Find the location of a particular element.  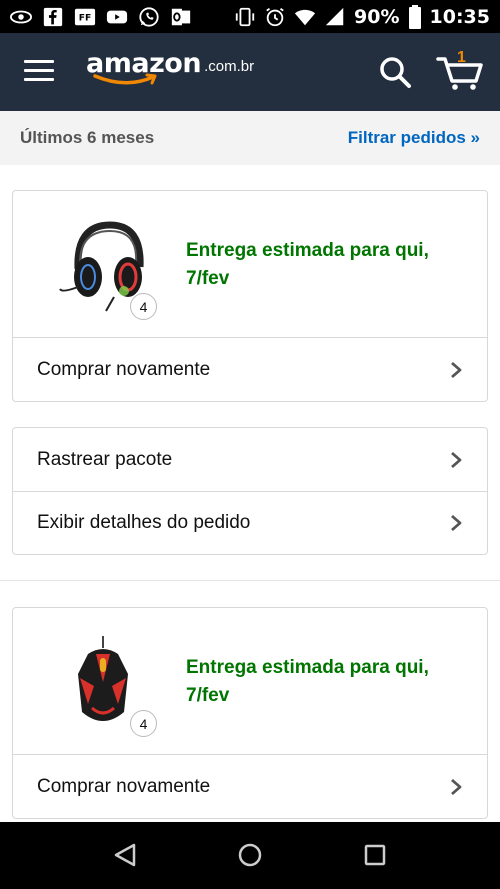

date-range-label: Últimos 6 meses is located at coordinates (87, 137).